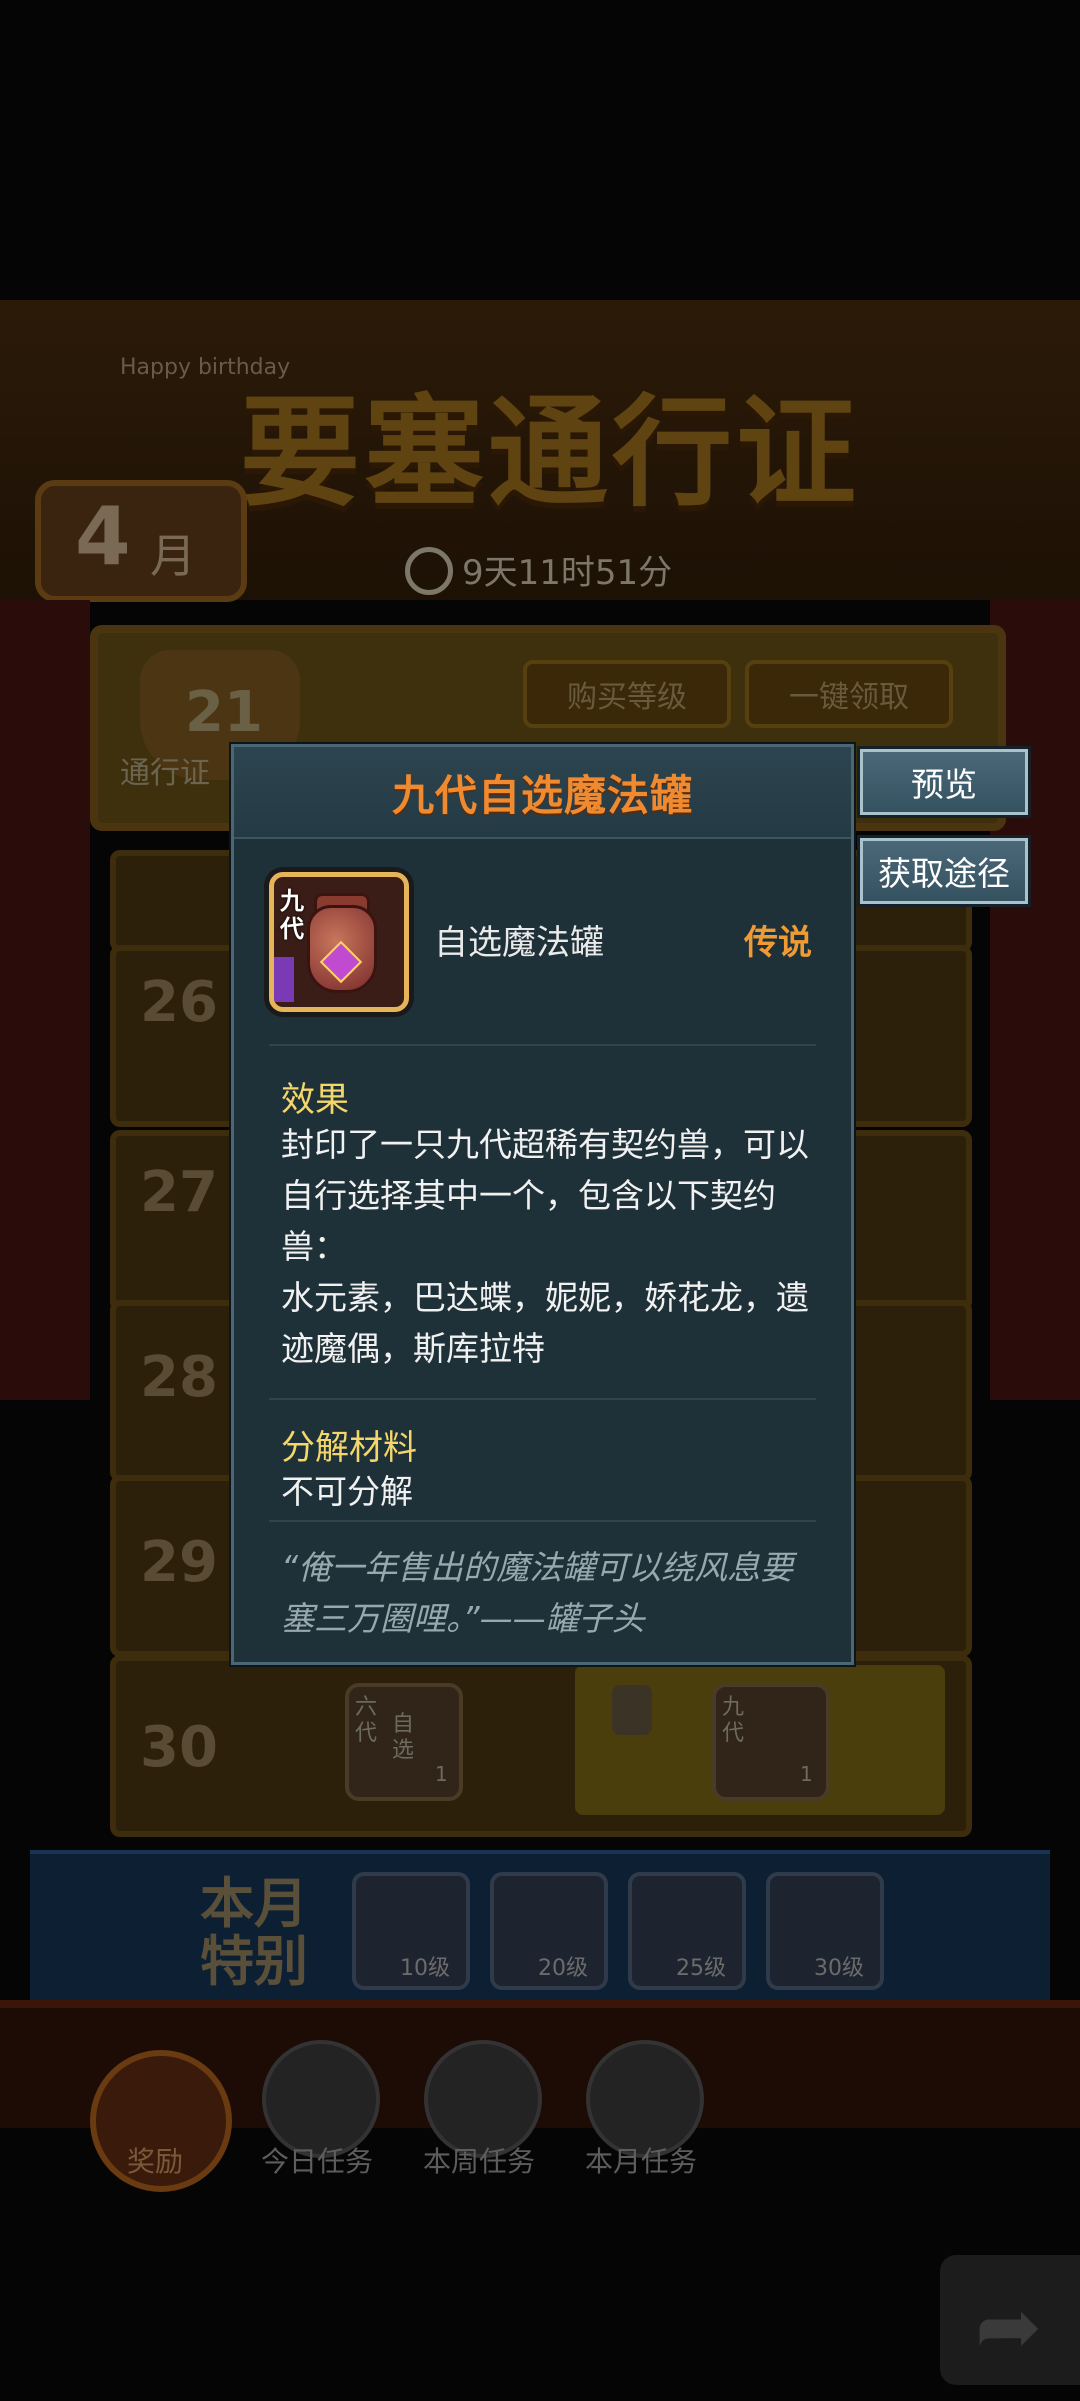 This screenshot has height=2401, width=1080. What do you see at coordinates (550, 453) in the screenshot?
I see `banner-title: 要塞通行证` at bounding box center [550, 453].